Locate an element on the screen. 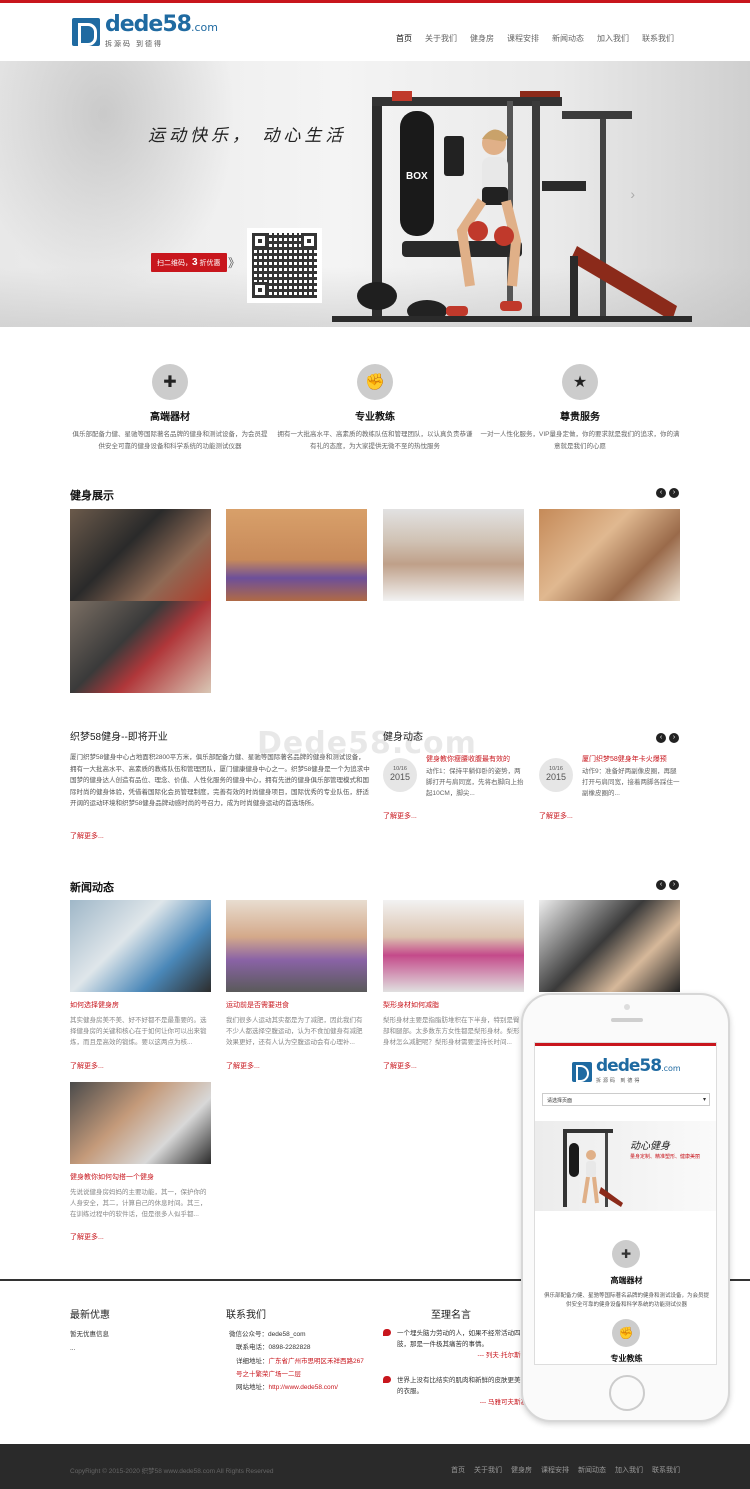 The image size is (750, 1489). nav-item-news: 新闻动态 is located at coordinates (568, 38).